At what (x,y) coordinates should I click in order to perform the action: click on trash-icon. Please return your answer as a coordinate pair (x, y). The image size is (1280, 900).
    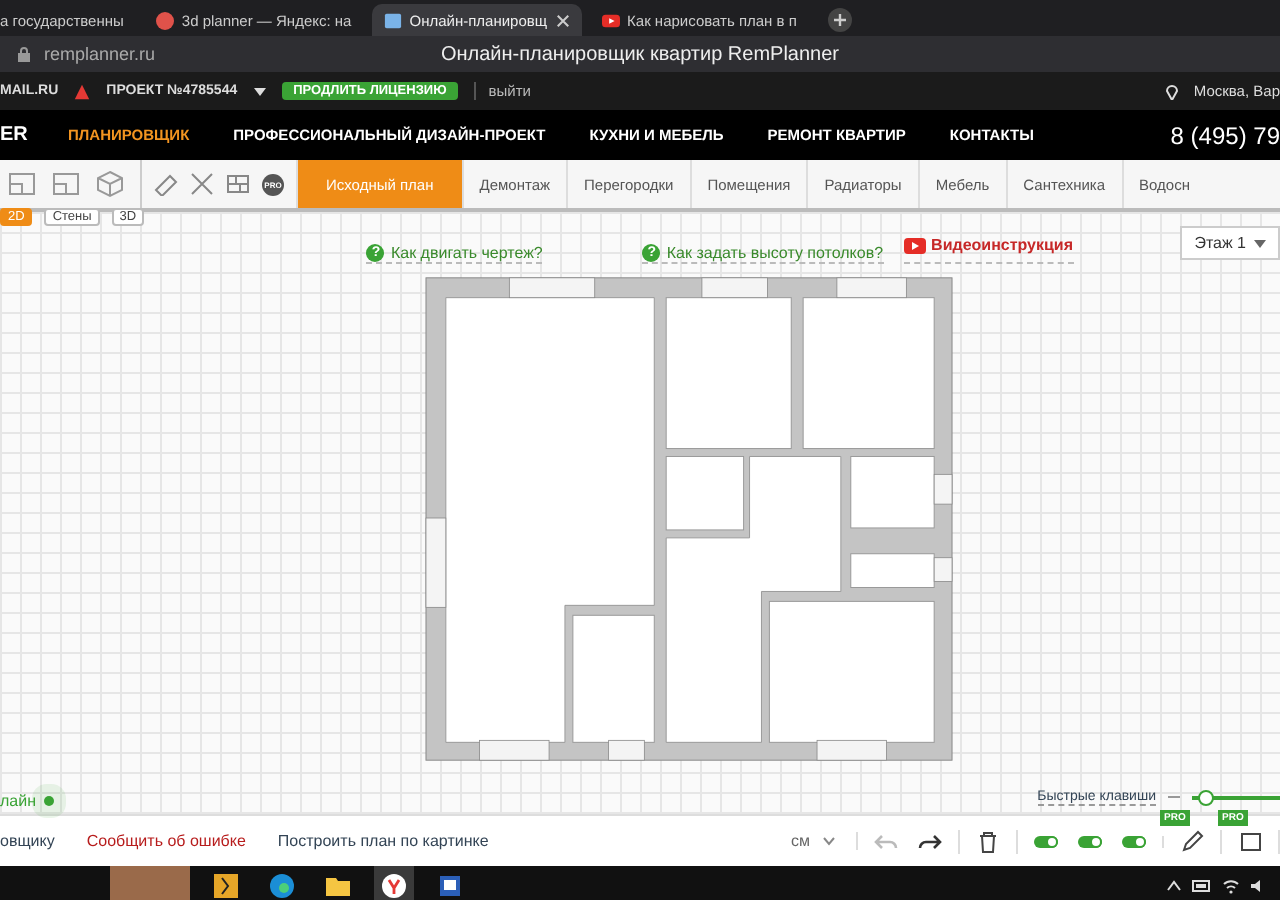
    Looking at the image, I should click on (988, 841).